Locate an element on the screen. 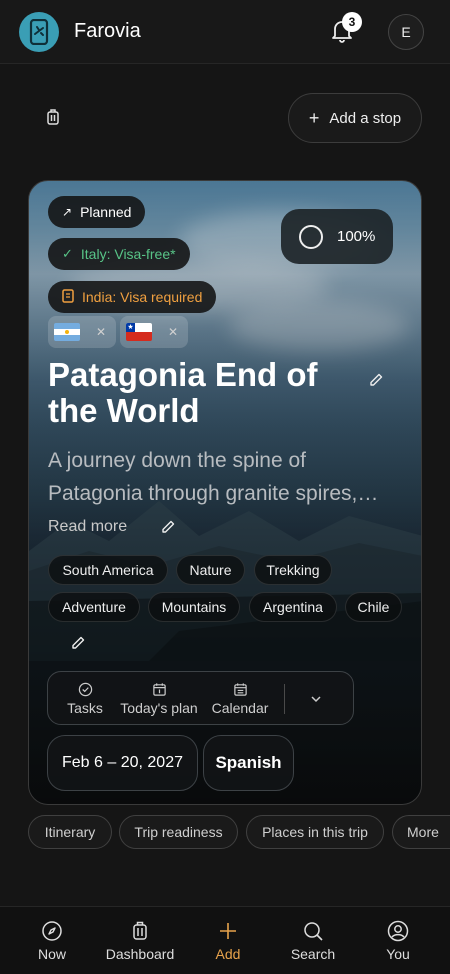  country-chip-chile: ★ ✕ is located at coordinates (154, 332).